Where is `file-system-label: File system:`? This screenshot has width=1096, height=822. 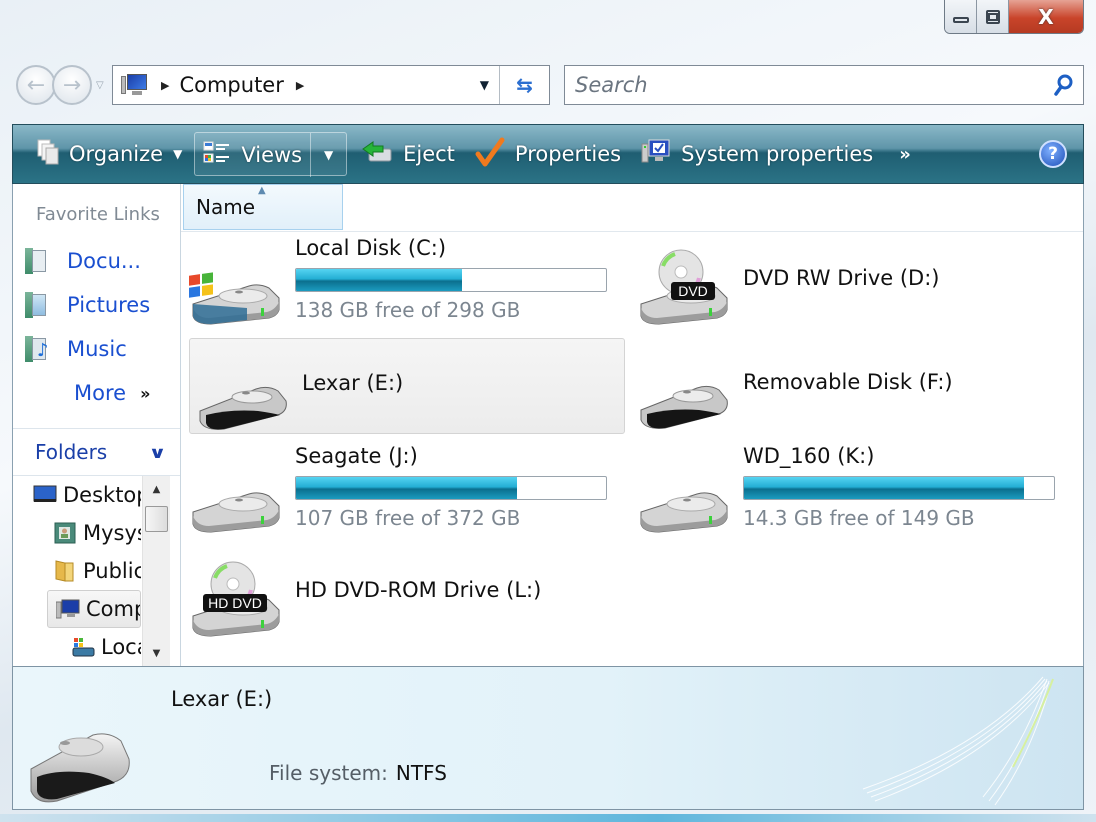
file-system-label: File system: is located at coordinates (328, 773).